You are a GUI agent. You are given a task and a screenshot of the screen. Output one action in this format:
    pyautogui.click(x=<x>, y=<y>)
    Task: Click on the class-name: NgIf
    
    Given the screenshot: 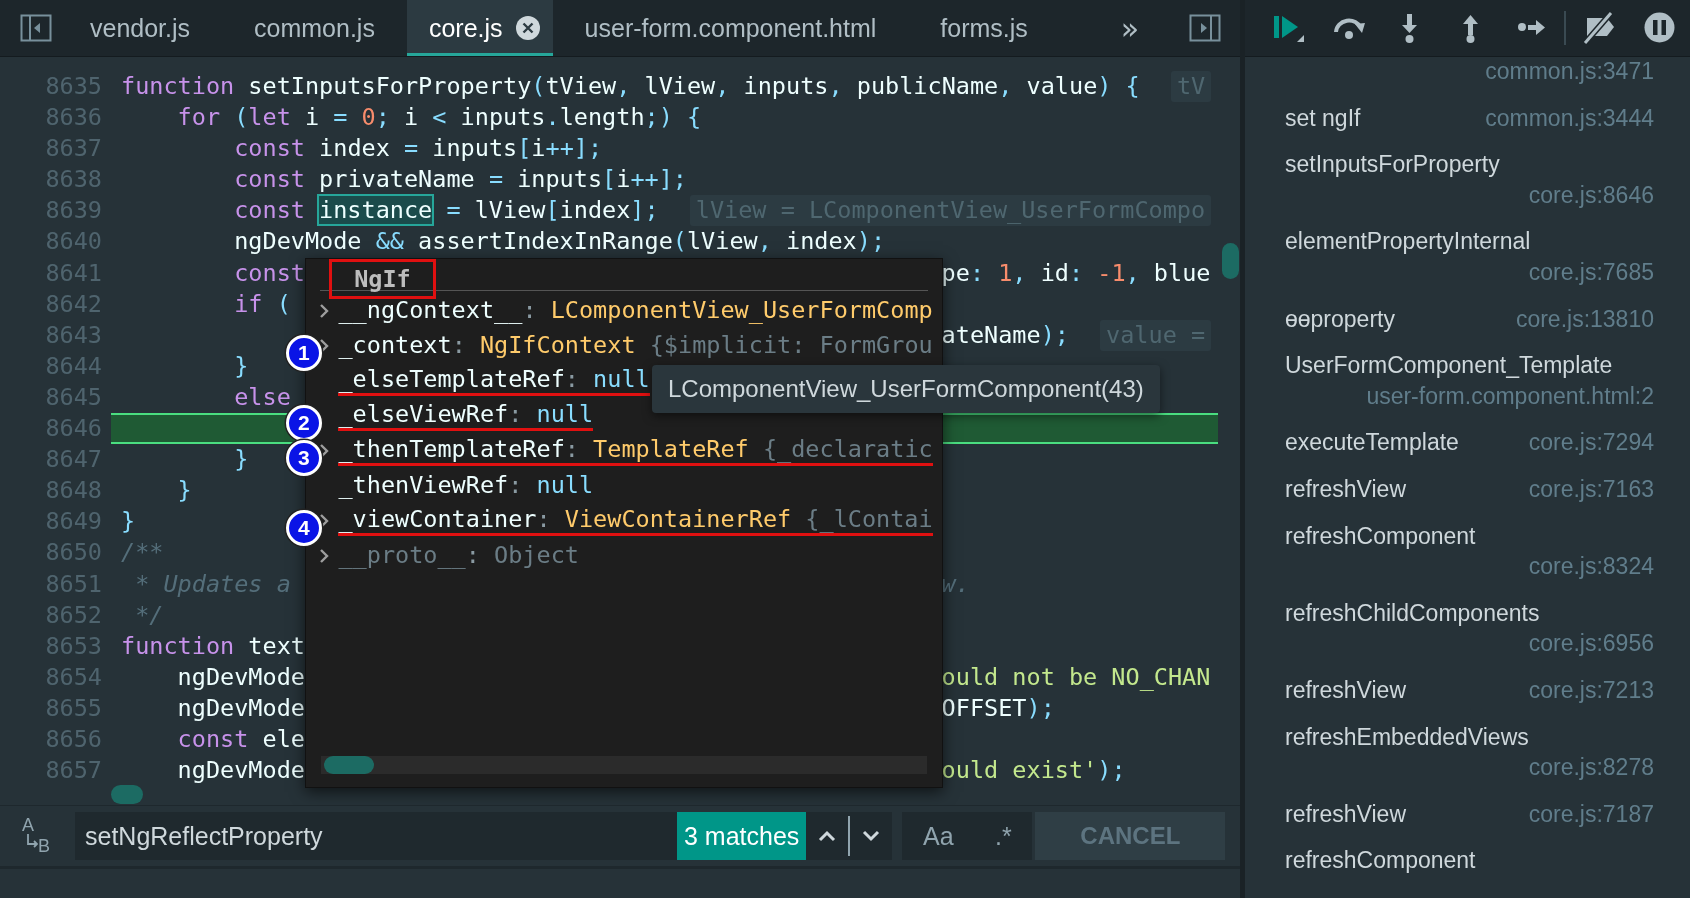 What is the action you would take?
    pyautogui.click(x=382, y=279)
    